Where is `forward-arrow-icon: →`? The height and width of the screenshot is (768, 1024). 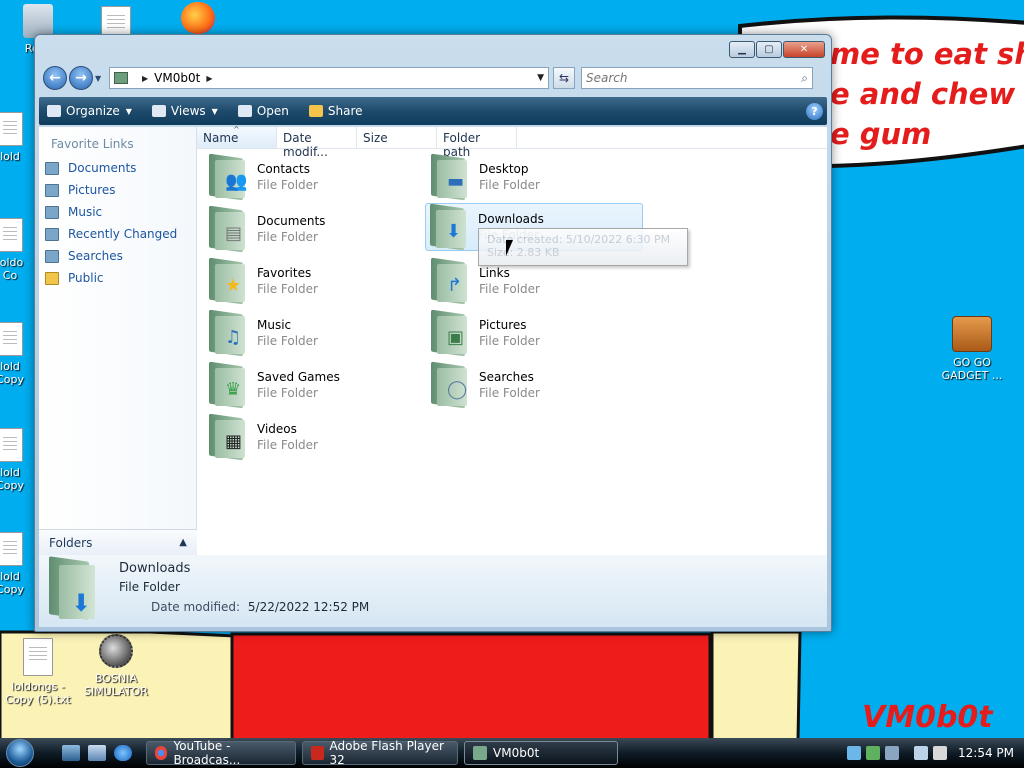
forward-arrow-icon: → is located at coordinates (81, 78).